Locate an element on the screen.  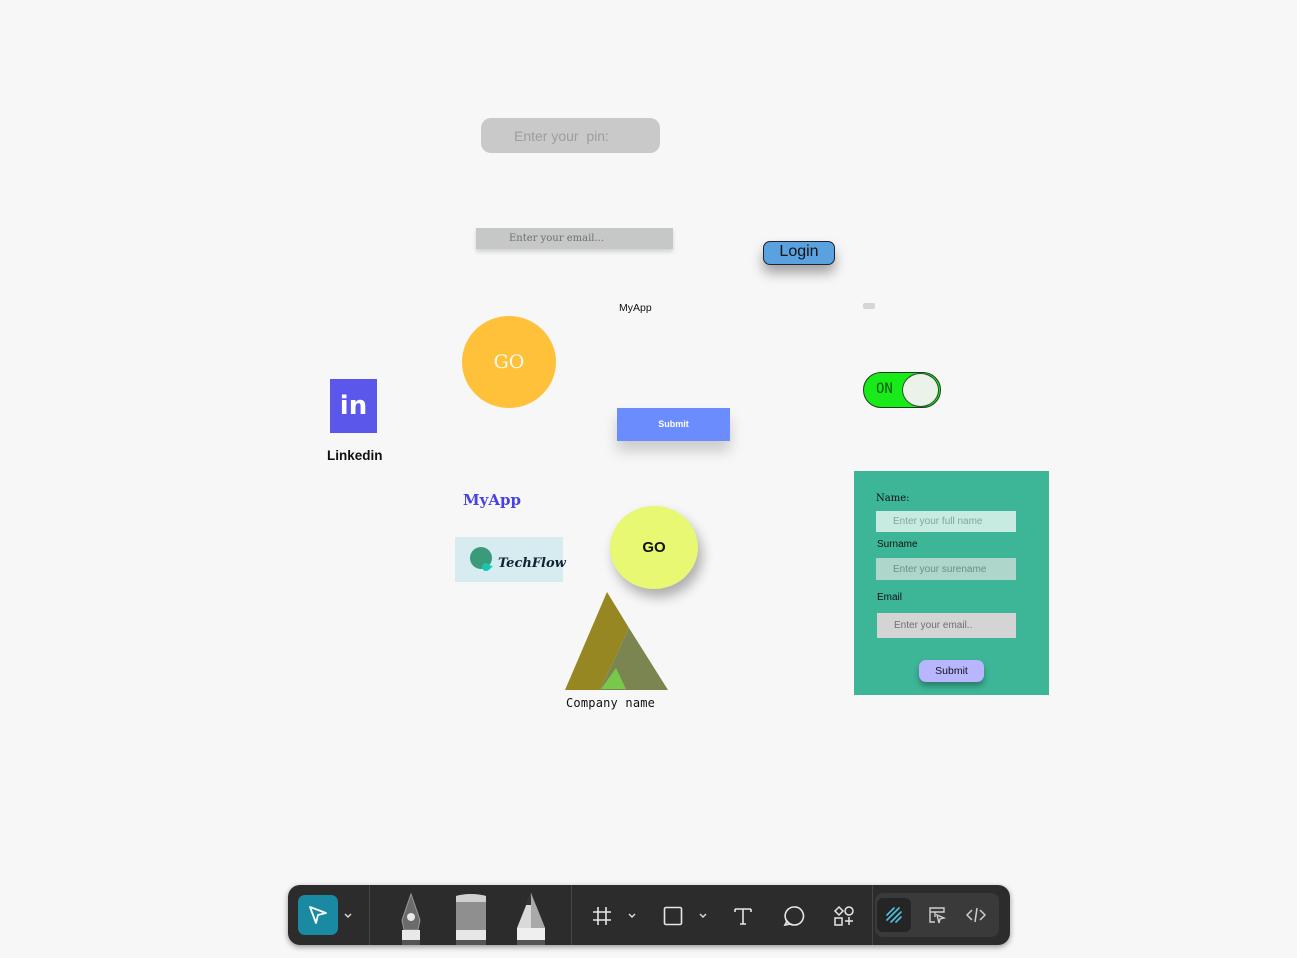
draw-mode-button is located at coordinates (894, 915).